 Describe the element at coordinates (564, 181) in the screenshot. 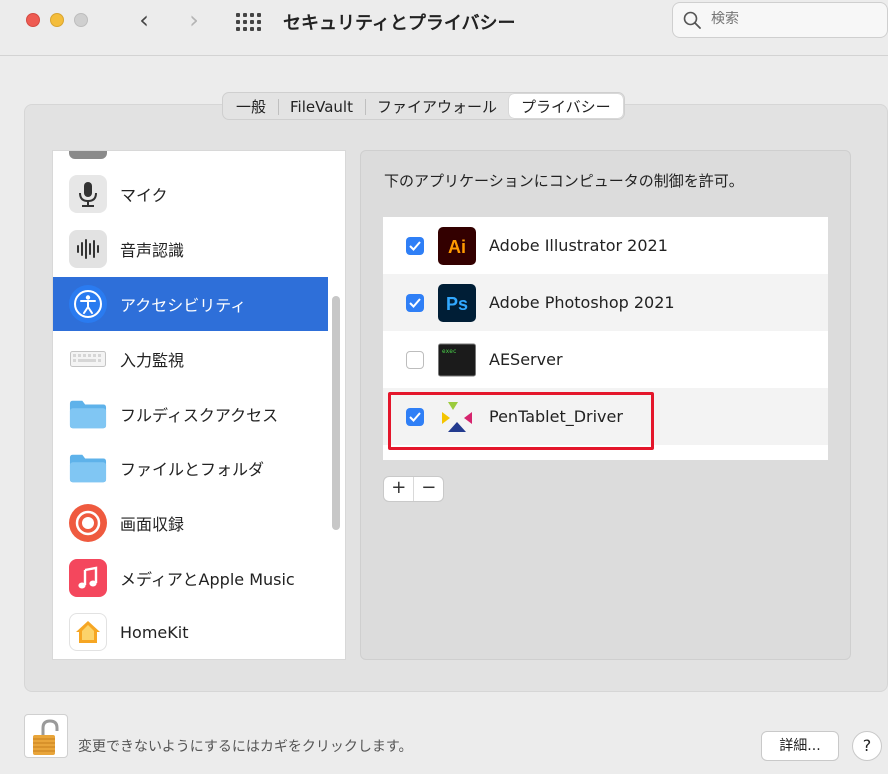

I see `pane-description: 下のアプリケーションにコンピュータの制御を許可。` at that location.